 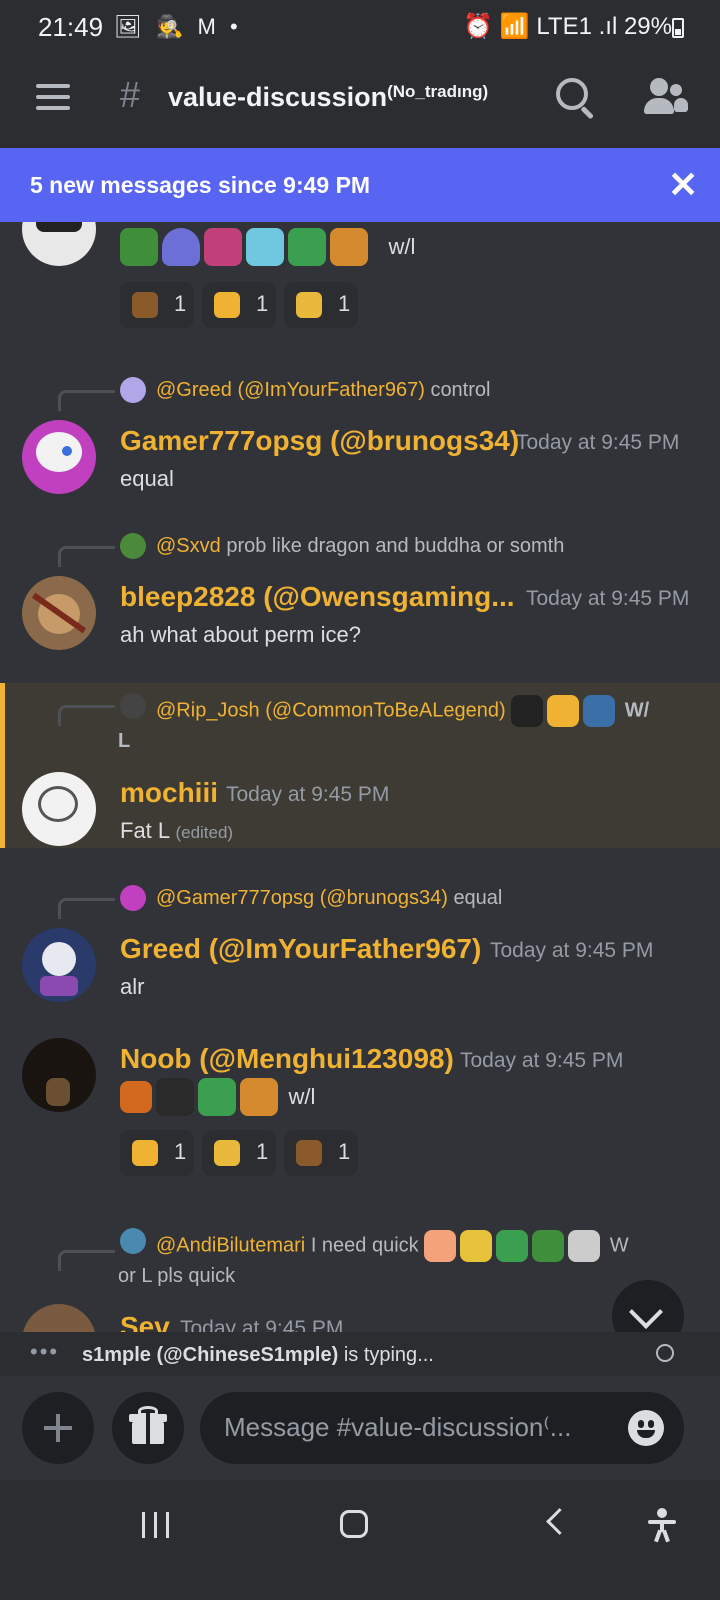 What do you see at coordinates (666, 98) in the screenshot?
I see `members-icon` at bounding box center [666, 98].